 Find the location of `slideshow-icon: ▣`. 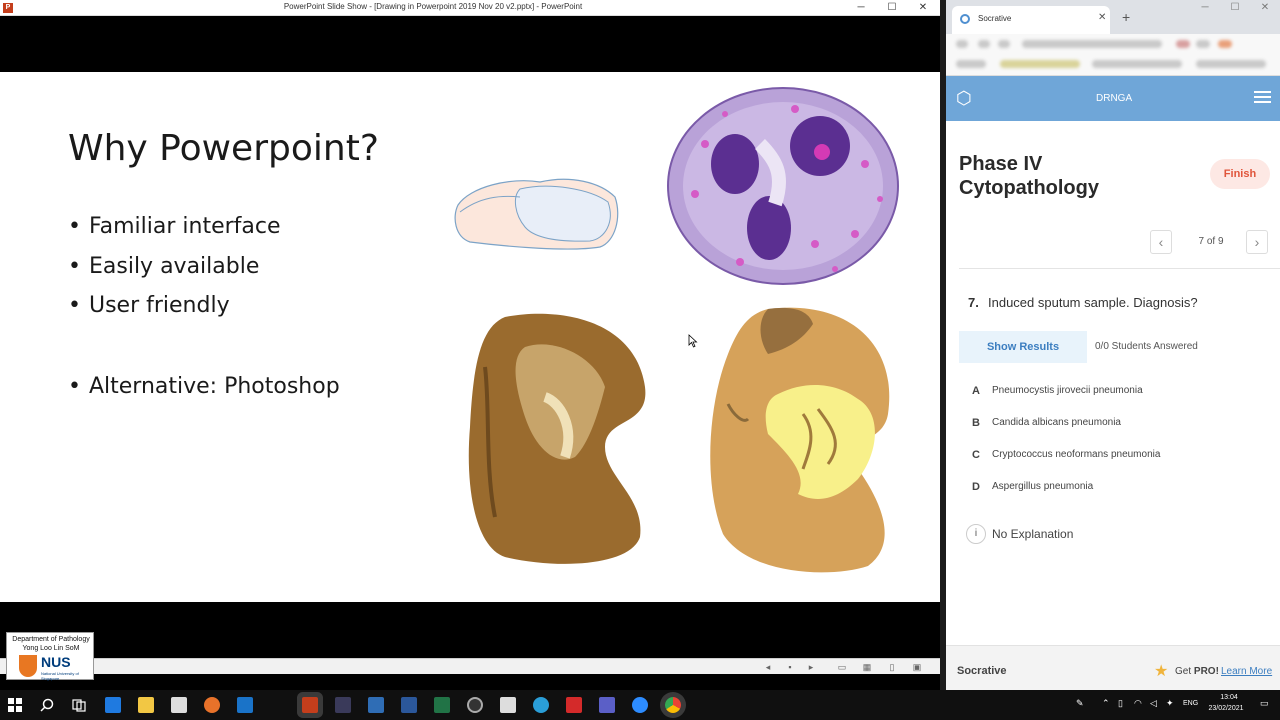

slideshow-icon: ▣ is located at coordinates (917, 667).